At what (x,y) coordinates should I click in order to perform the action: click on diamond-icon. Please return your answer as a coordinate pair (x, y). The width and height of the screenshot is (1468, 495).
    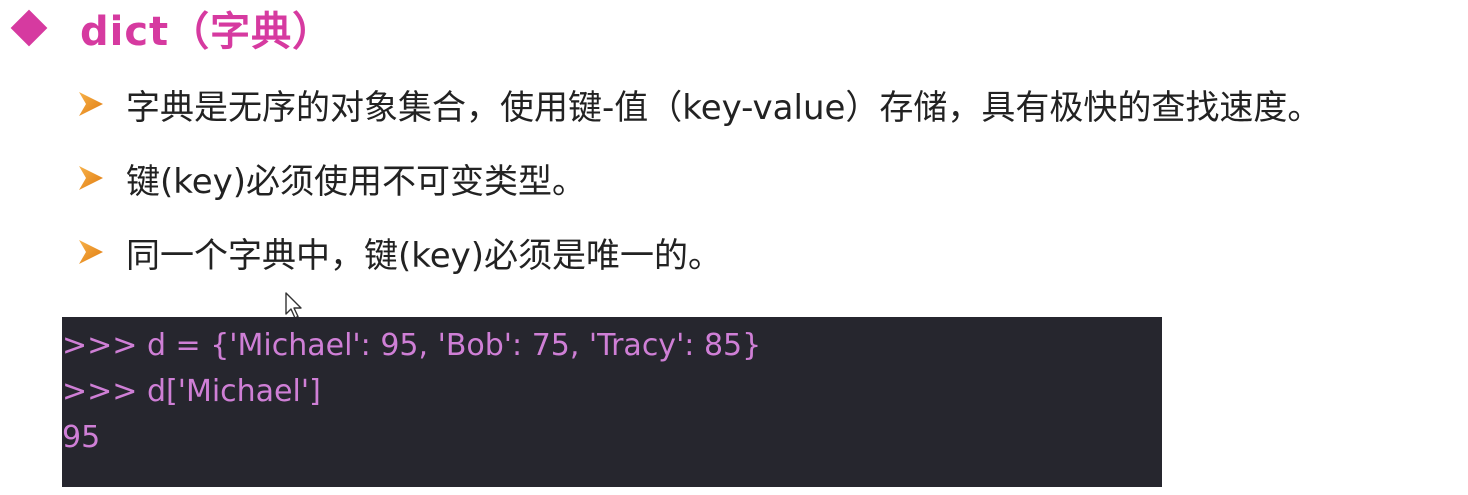
    Looking at the image, I should click on (29, 28).